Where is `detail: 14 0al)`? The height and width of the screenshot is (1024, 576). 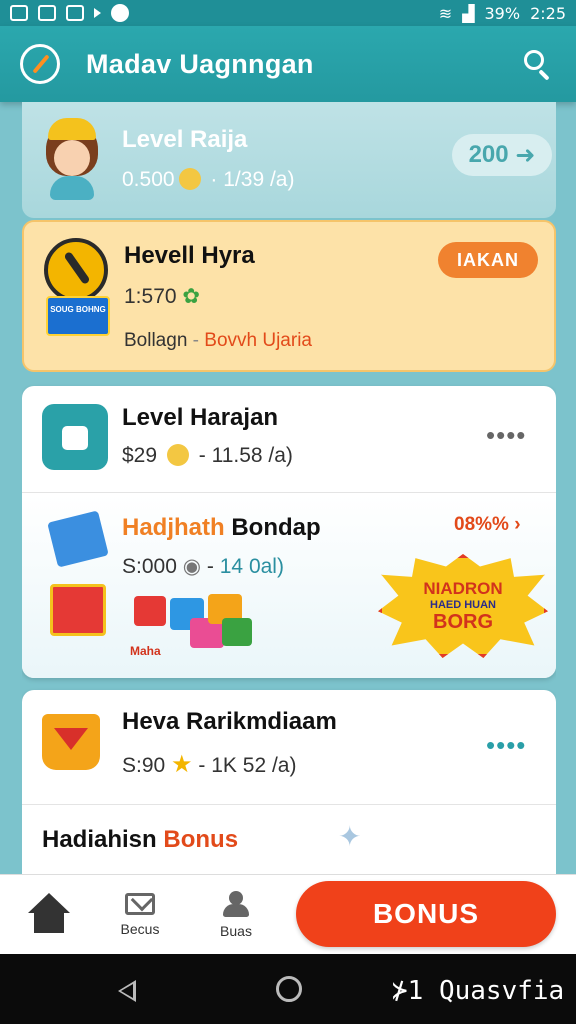 detail: 14 0al) is located at coordinates (251, 566).